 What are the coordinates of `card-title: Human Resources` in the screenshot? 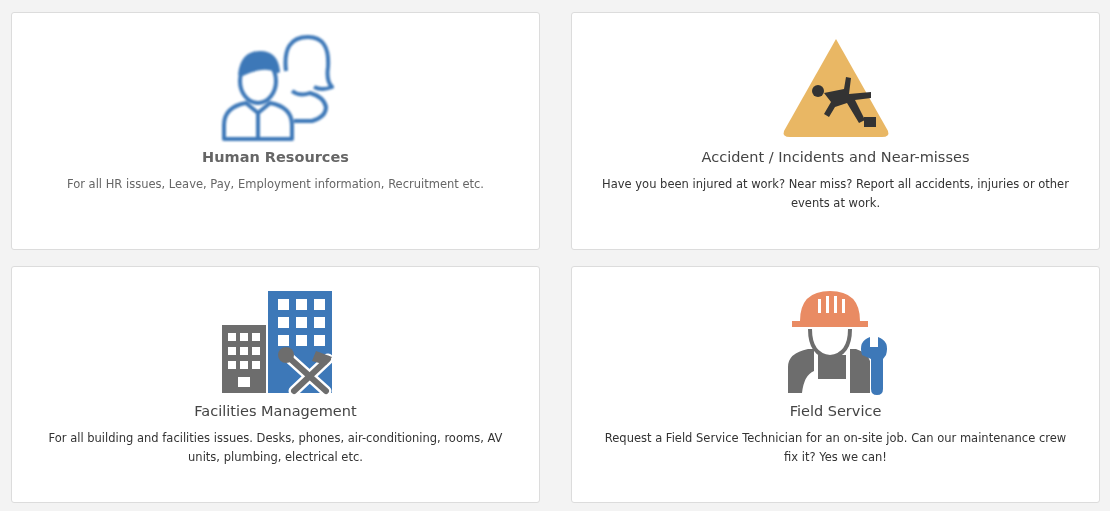 It's located at (275, 157).